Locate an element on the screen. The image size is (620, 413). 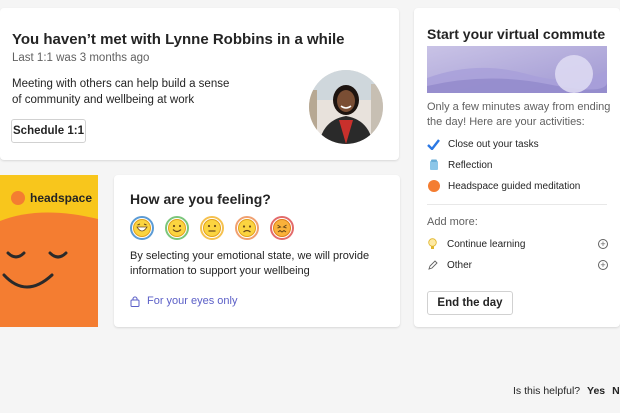
activity-headspace: Headspace guided meditation is located at coordinates (503, 186).